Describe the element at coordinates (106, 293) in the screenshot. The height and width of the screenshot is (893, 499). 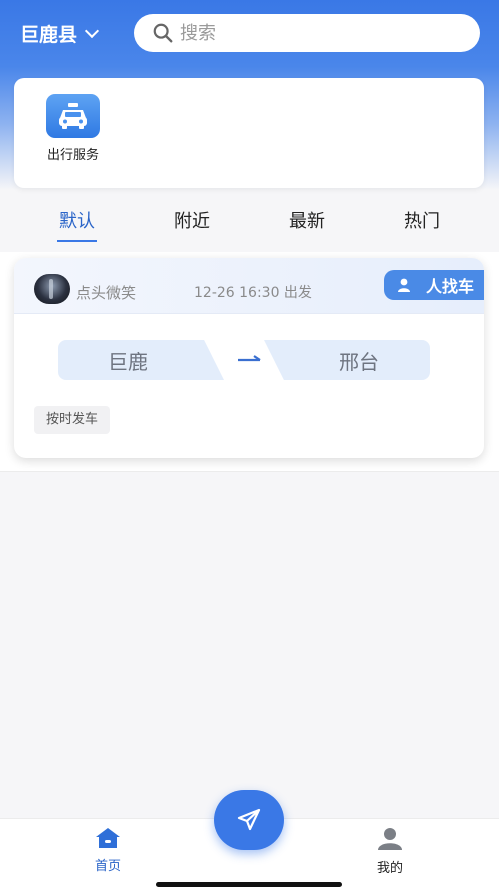
I see `driver-name: 点头微笑` at that location.